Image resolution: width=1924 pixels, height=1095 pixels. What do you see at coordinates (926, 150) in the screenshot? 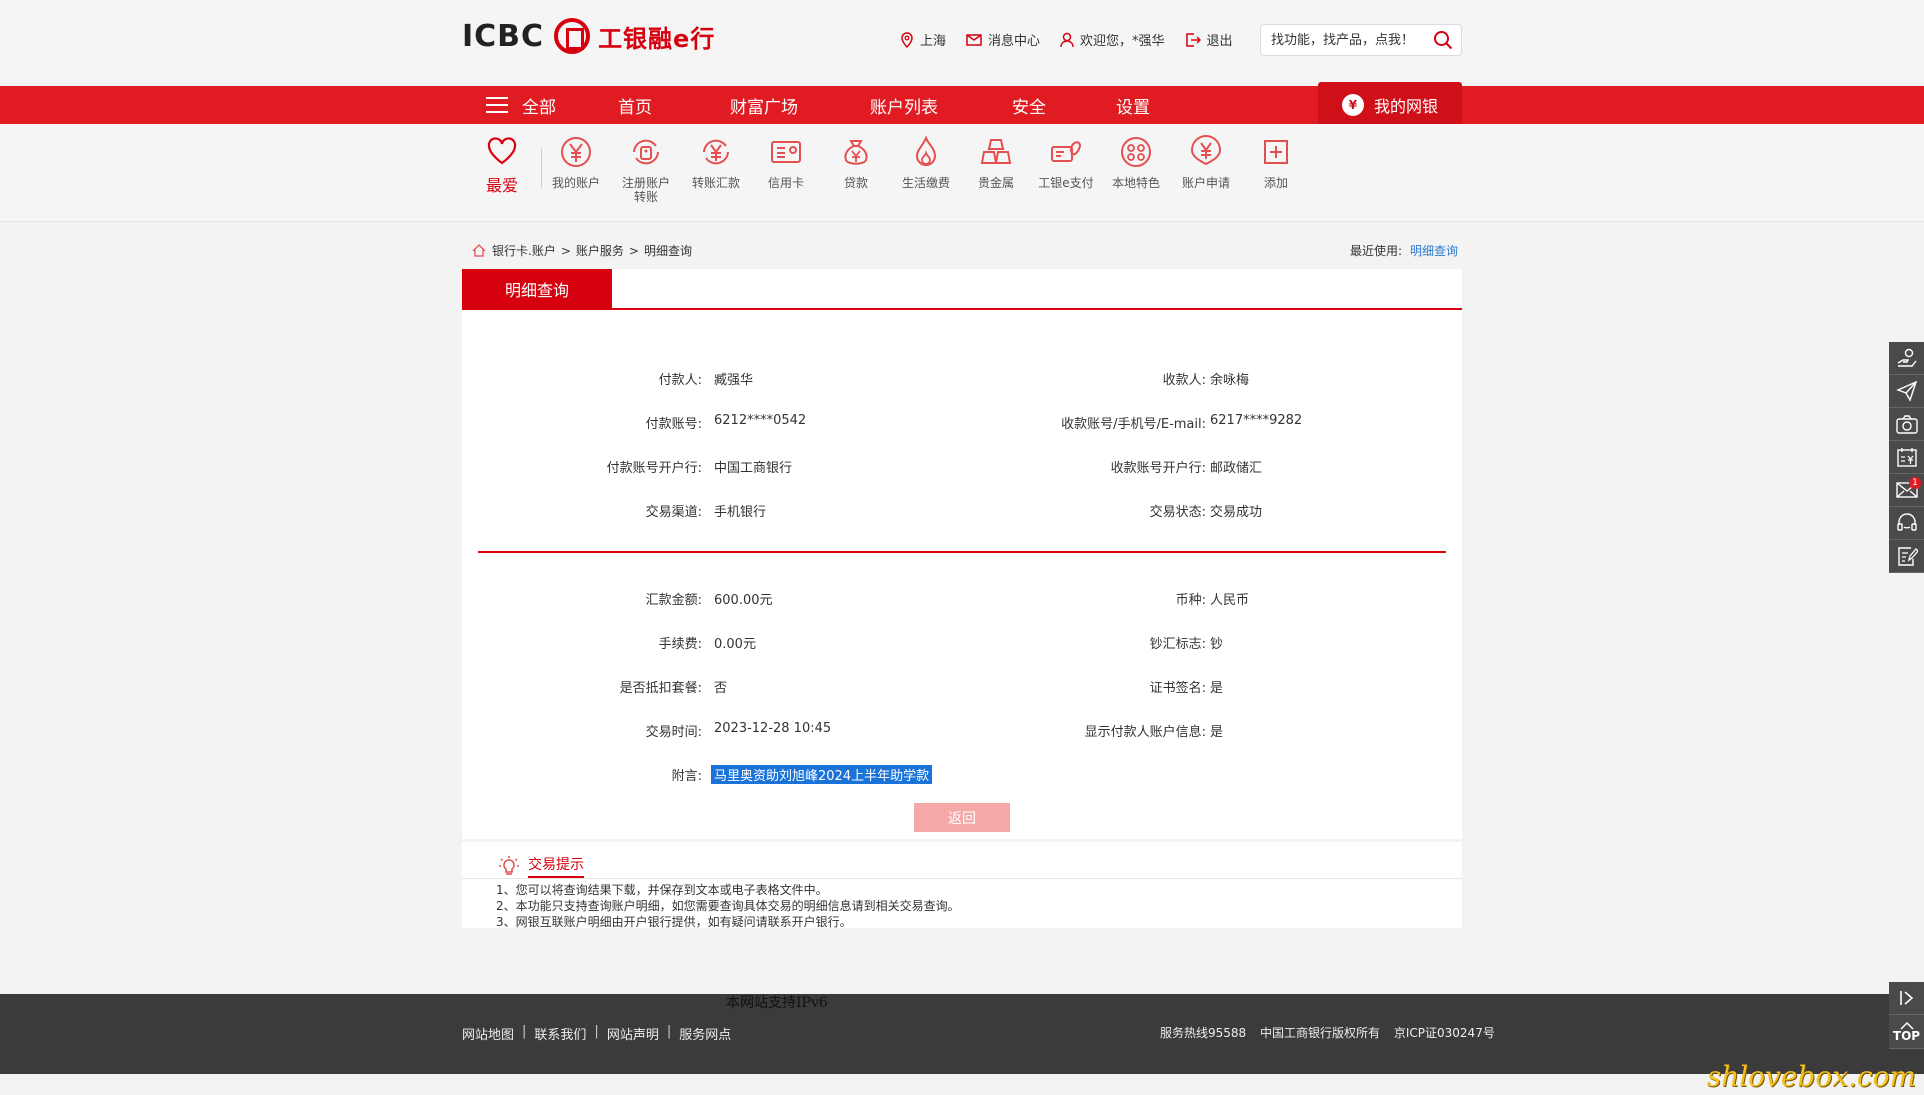
I see `flame-icon` at bounding box center [926, 150].